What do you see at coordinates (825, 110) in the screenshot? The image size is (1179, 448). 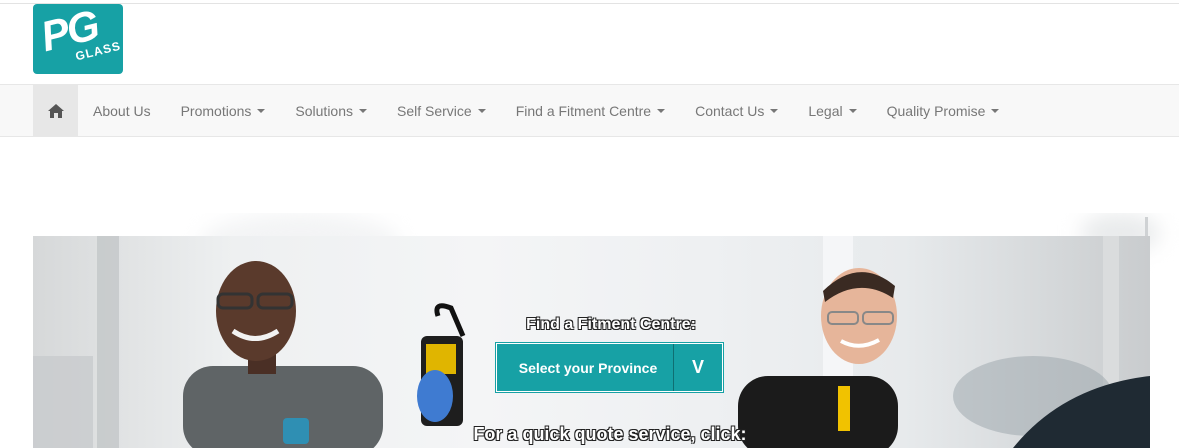 I see `nav-item-label: Legal` at bounding box center [825, 110].